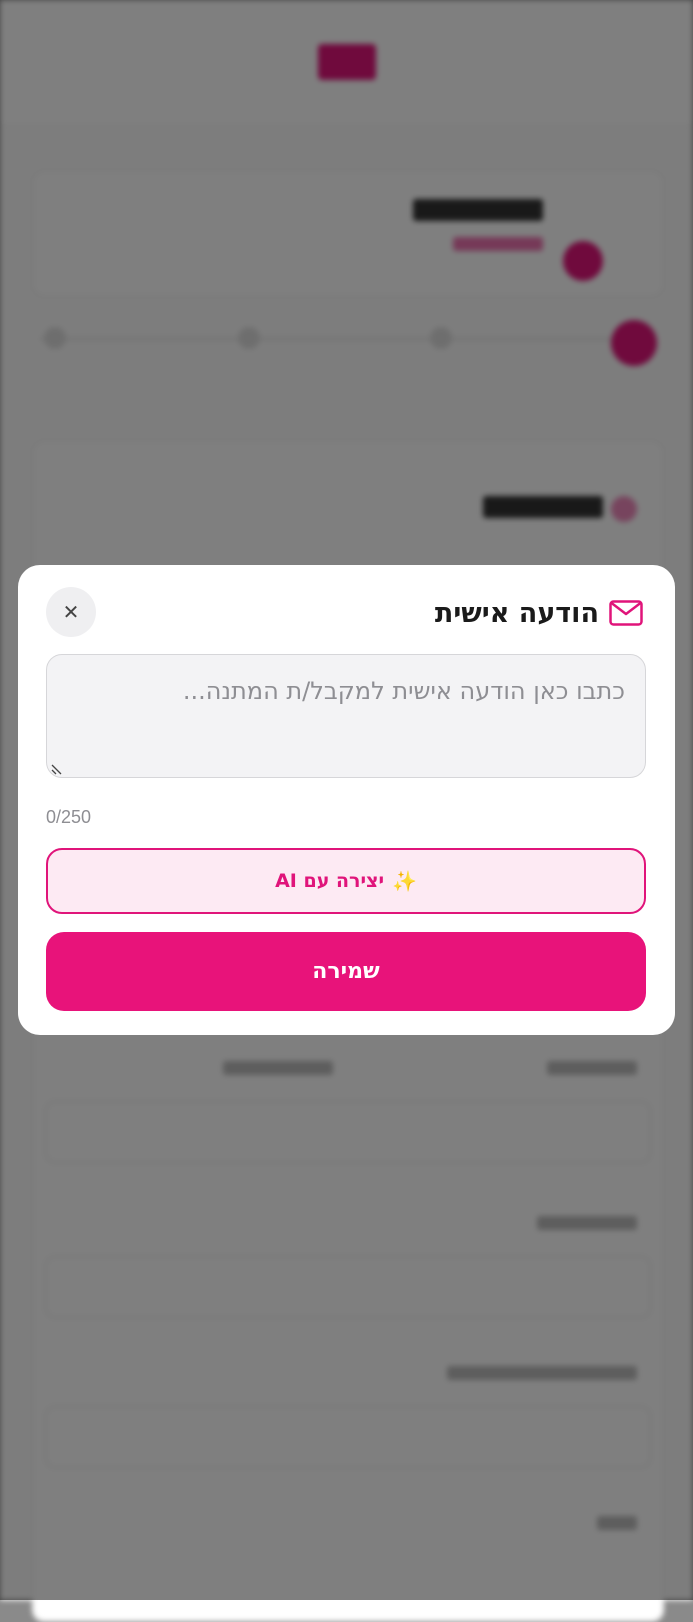  What do you see at coordinates (69, 817) in the screenshot?
I see `char-counter: 0/250` at bounding box center [69, 817].